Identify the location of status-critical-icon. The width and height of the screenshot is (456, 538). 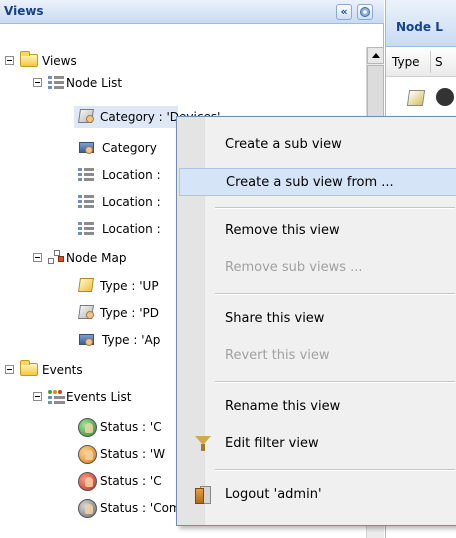
(87, 481).